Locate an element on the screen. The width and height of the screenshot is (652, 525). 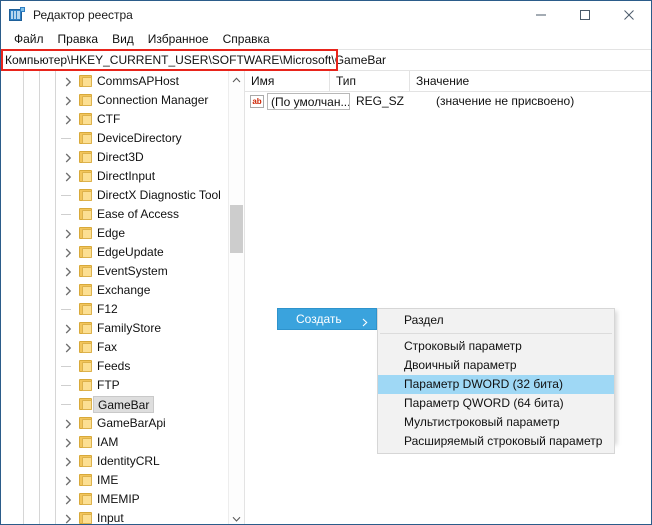
tree-vertical-scrollbar is located at coordinates (236, 297).